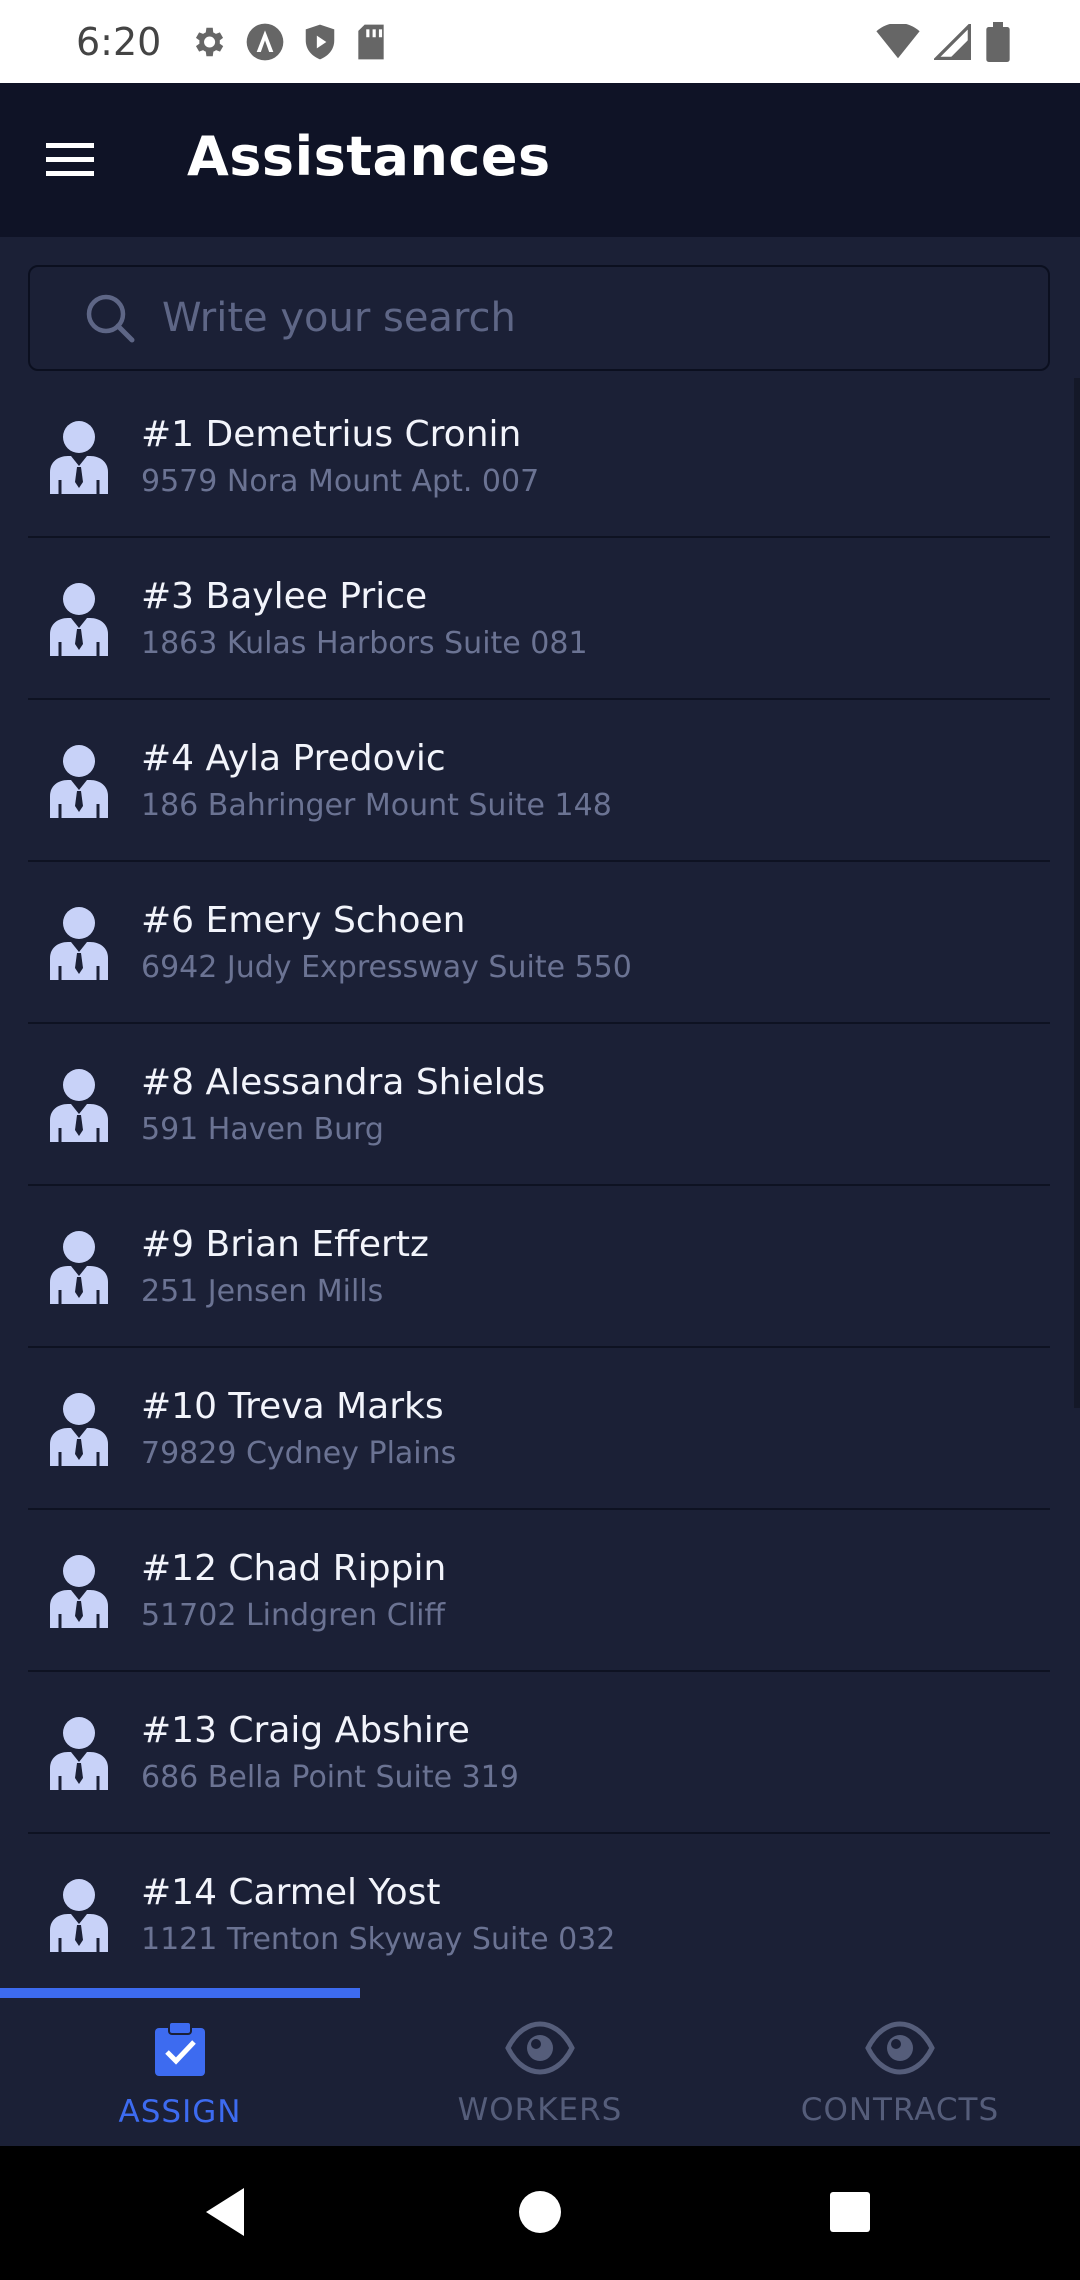 The image size is (1080, 2280). Describe the element at coordinates (900, 2110) in the screenshot. I see `tab-label: CONTRACTS` at that location.